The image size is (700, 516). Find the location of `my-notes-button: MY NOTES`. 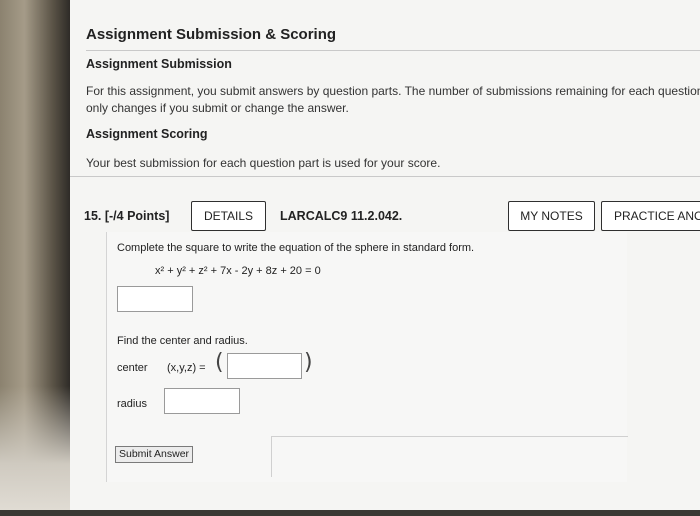

my-notes-button: MY NOTES is located at coordinates (551, 216).